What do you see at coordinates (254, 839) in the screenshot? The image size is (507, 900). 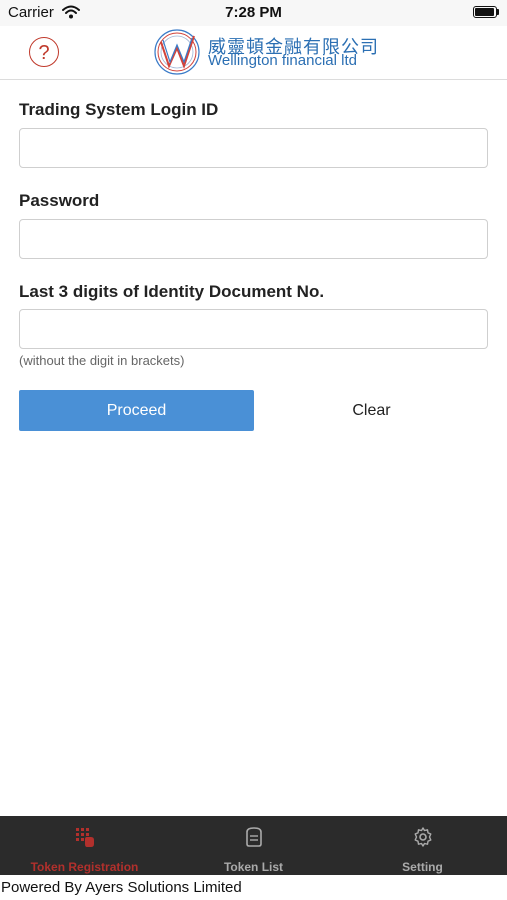 I see `token-device-icon` at bounding box center [254, 839].